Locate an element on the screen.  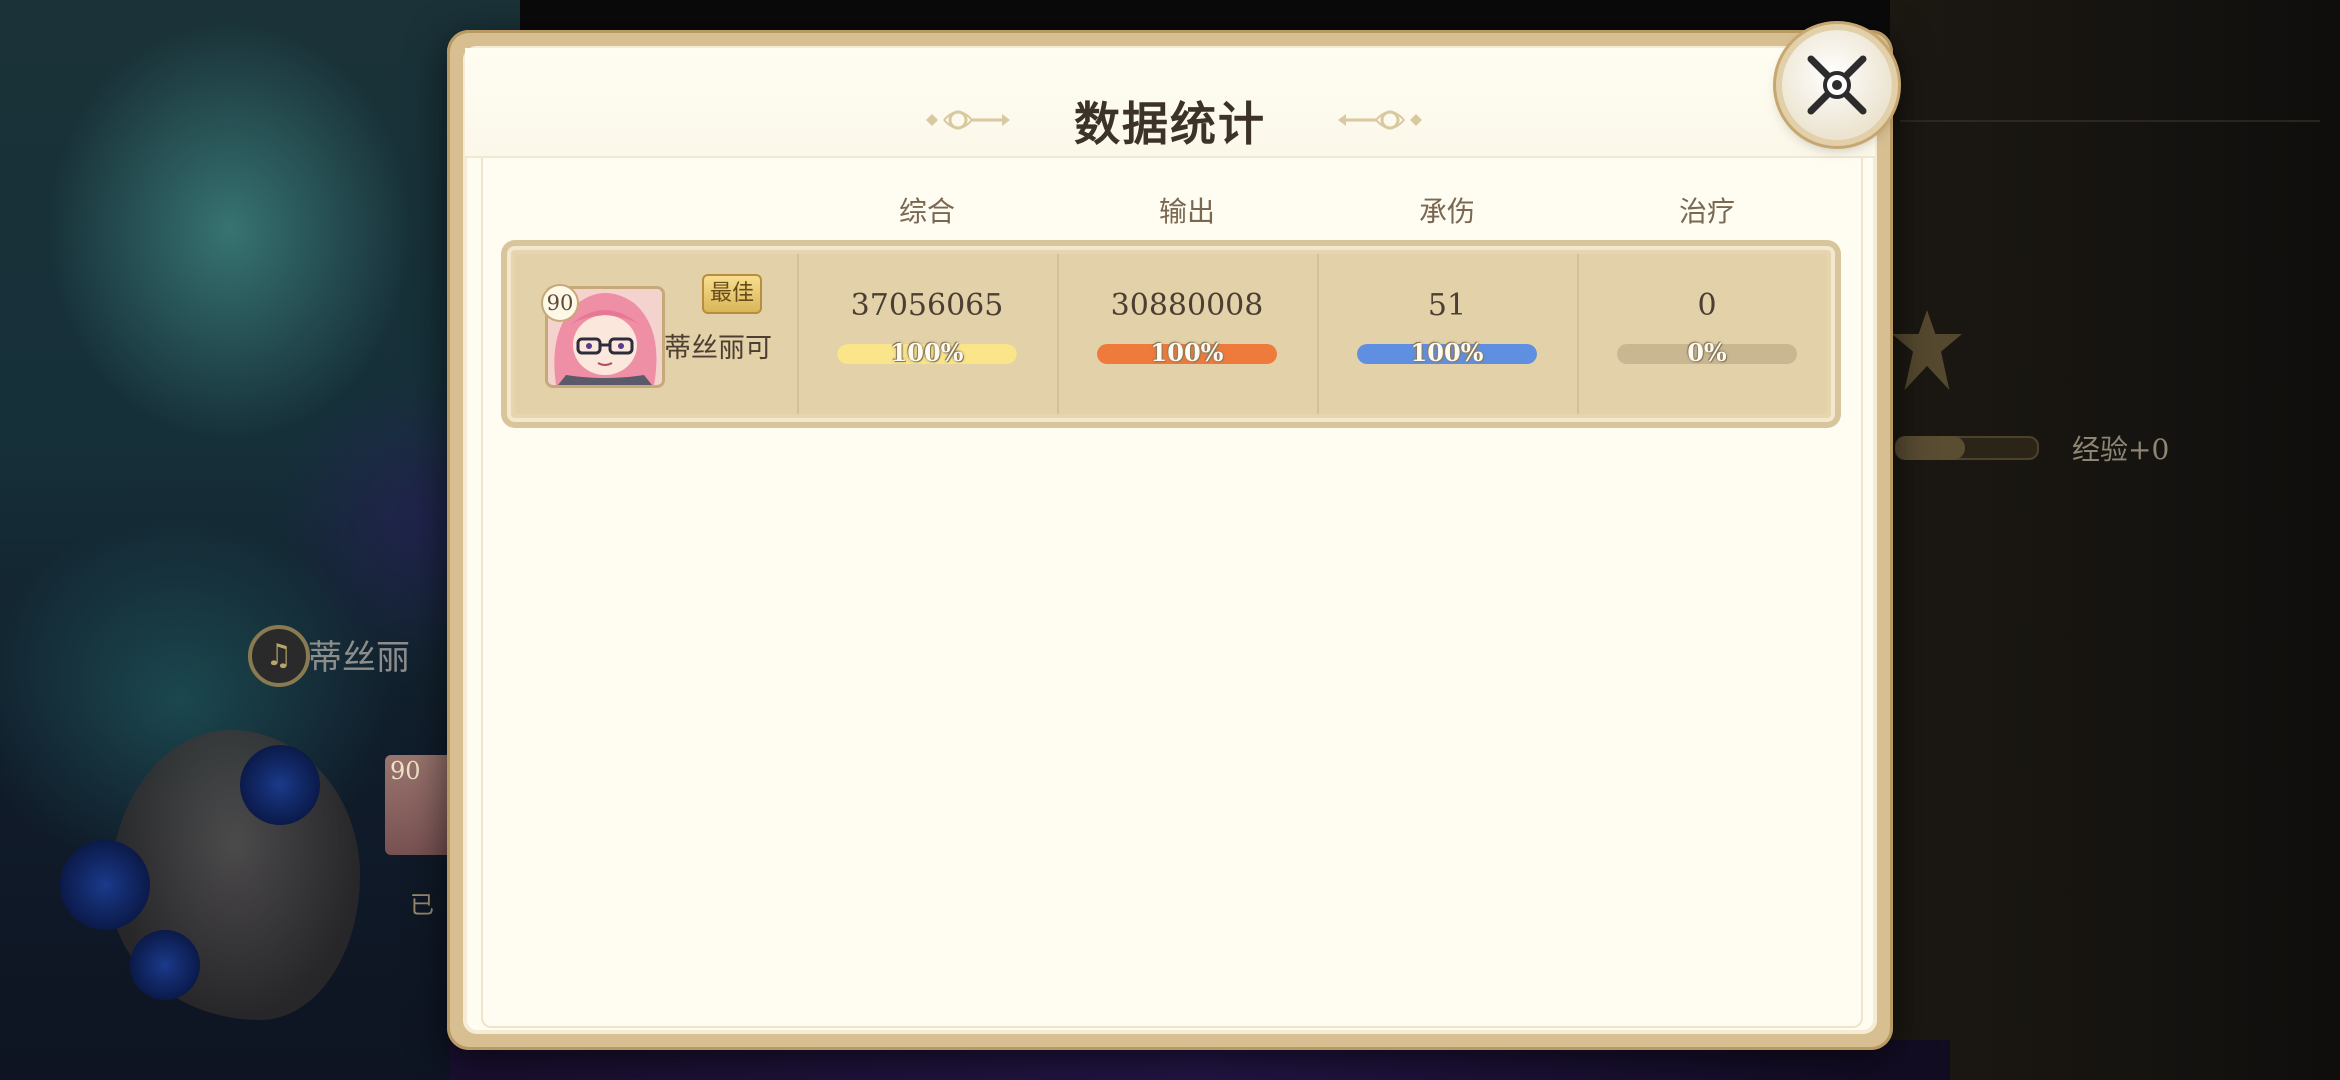
stat-percent-overall: 100% is located at coordinates (927, 352).